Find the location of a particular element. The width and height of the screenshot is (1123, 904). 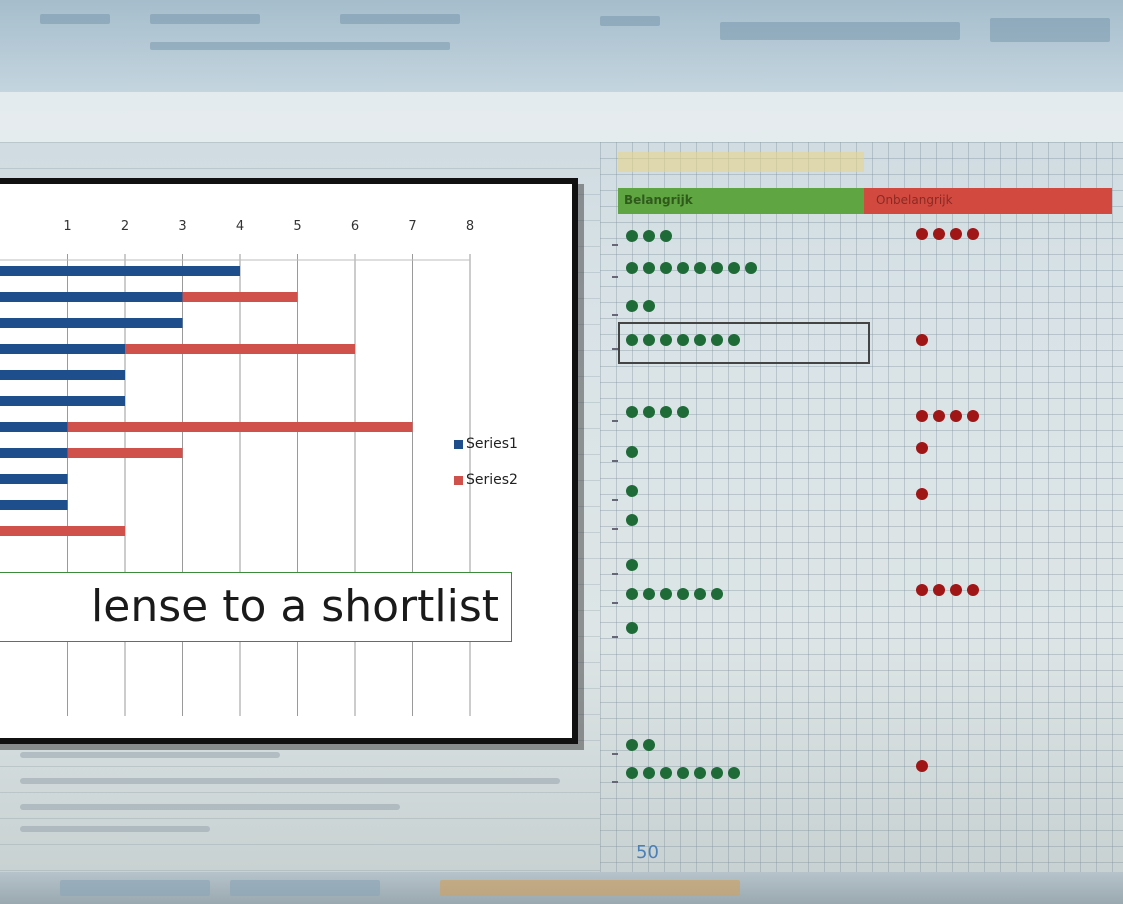

legend-series1: Series1 is located at coordinates (486, 444).